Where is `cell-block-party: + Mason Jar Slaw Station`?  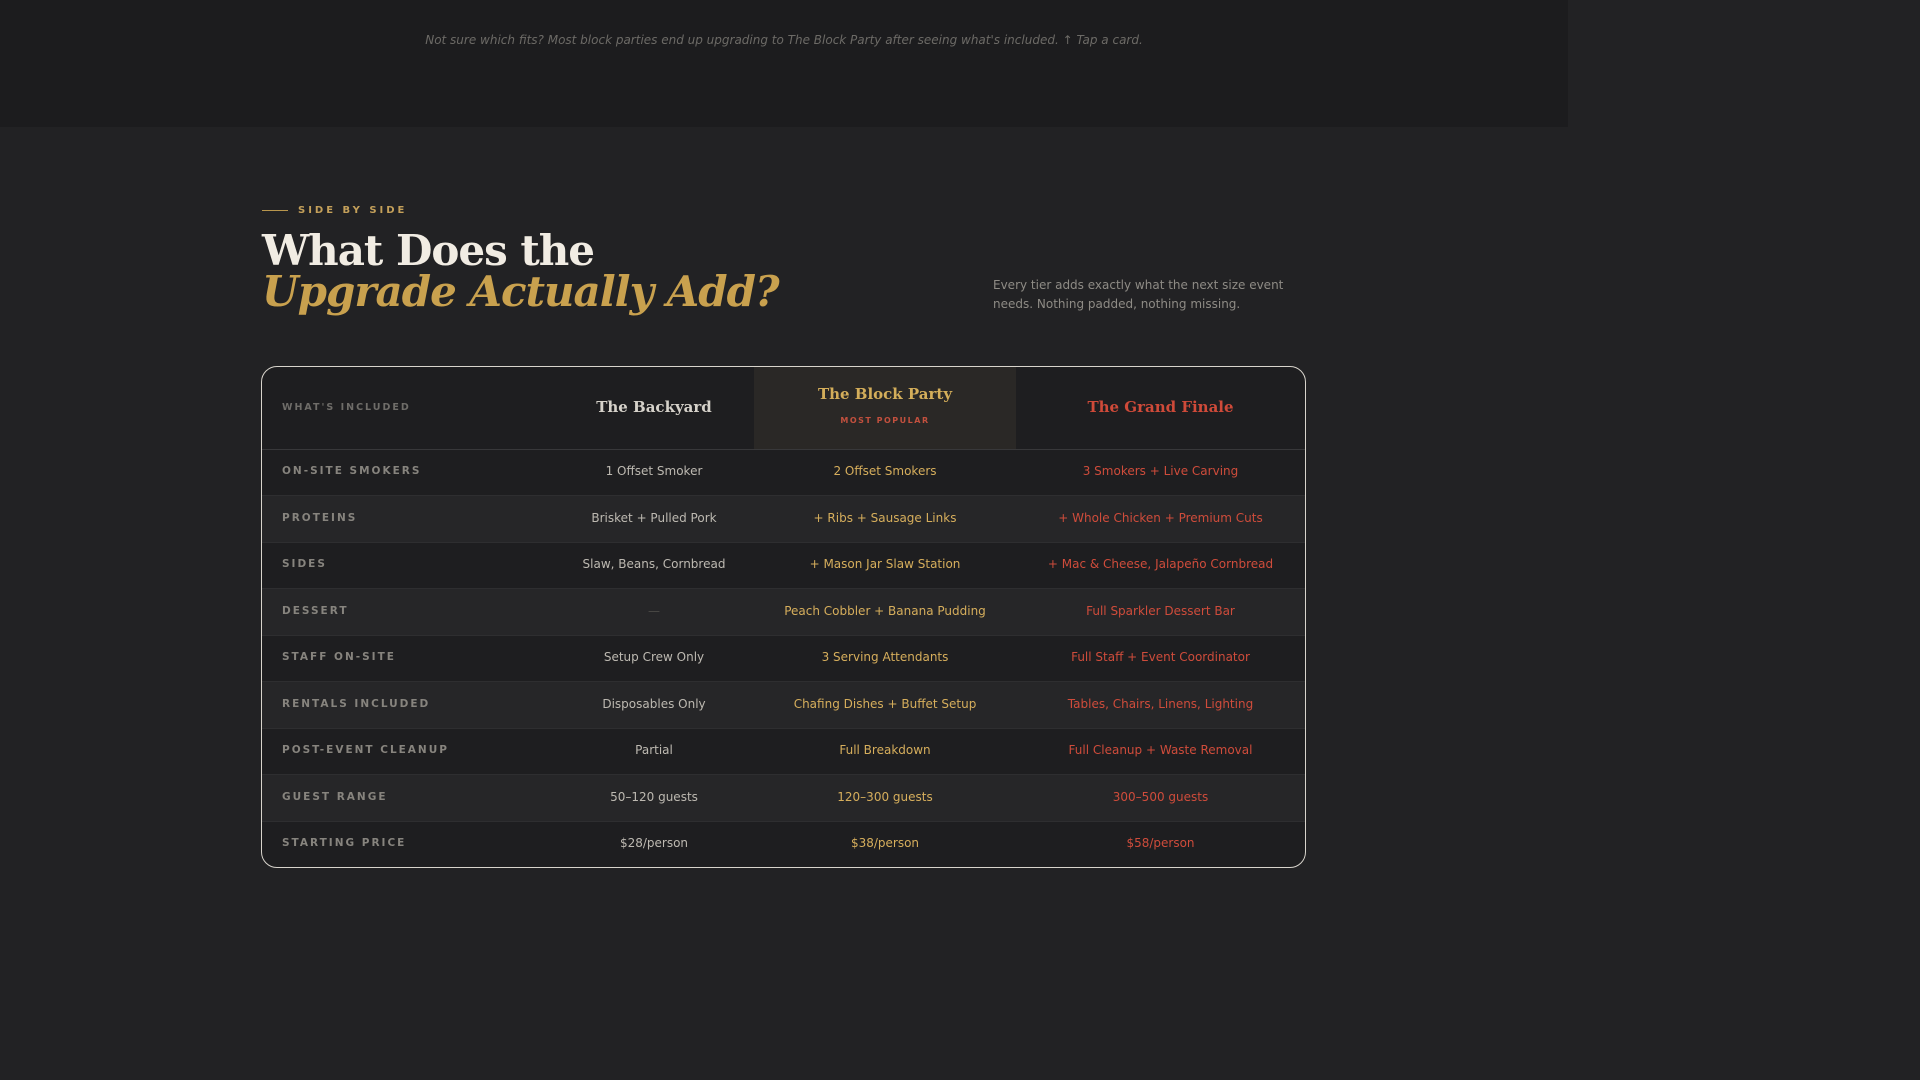
cell-block-party: + Mason Jar Slaw Station is located at coordinates (885, 564).